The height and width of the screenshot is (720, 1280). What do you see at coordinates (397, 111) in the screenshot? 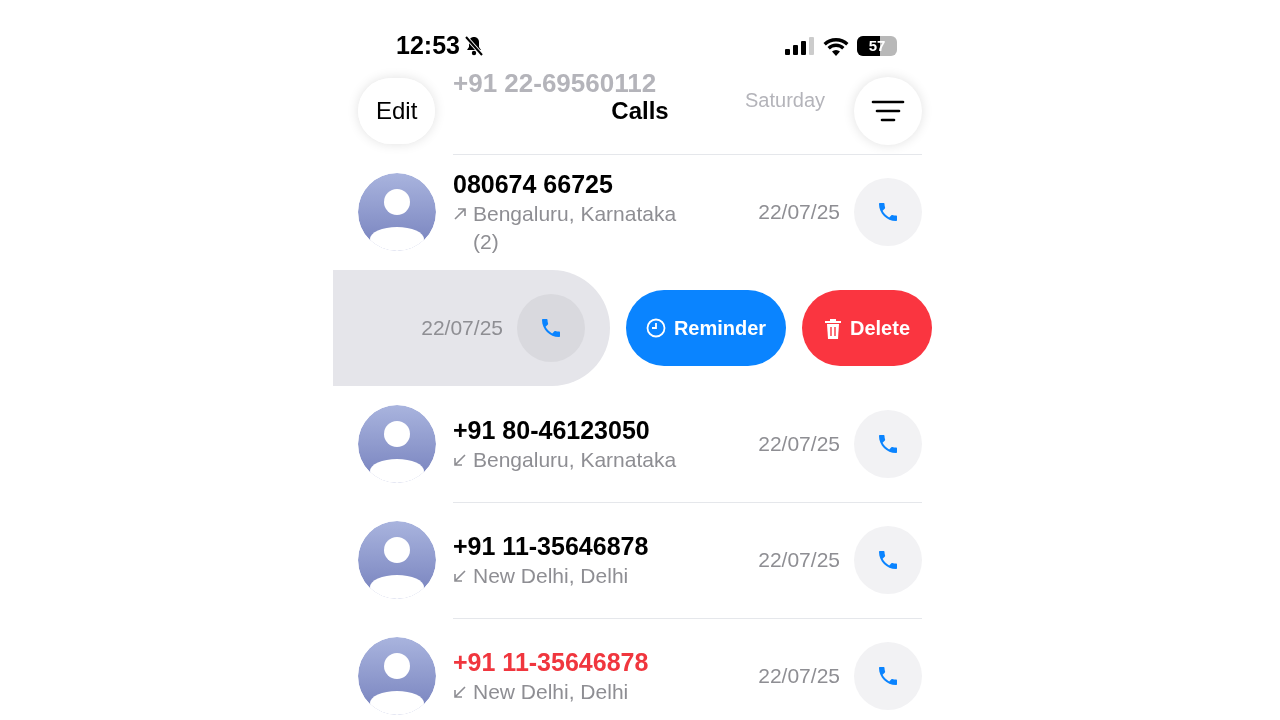
I see `edit-button: Edit` at bounding box center [397, 111].